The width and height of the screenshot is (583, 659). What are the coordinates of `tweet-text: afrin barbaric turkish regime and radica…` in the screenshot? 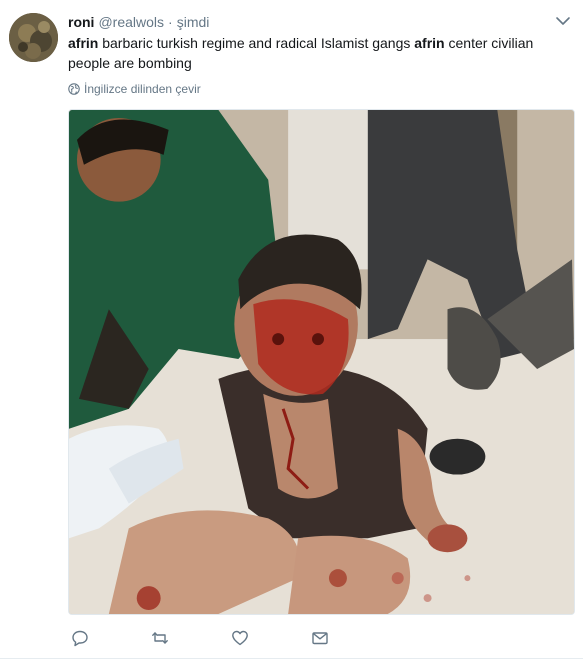 It's located at (313, 53).